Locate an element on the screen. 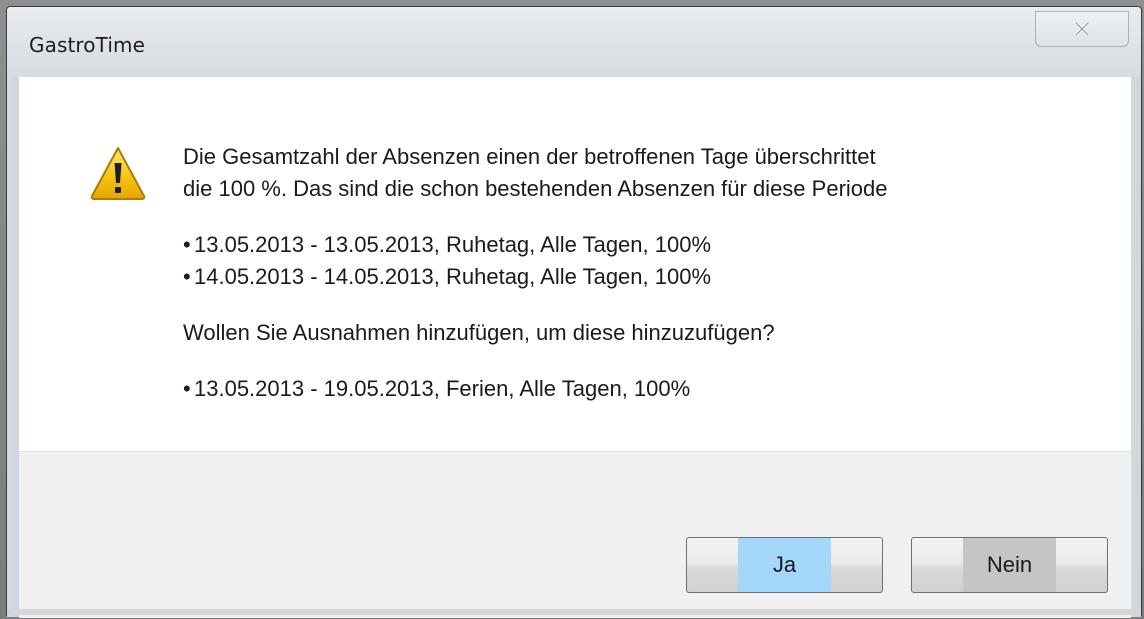 Image resolution: width=1144 pixels, height=619 pixels. window-title: GastroTime is located at coordinates (87, 45).